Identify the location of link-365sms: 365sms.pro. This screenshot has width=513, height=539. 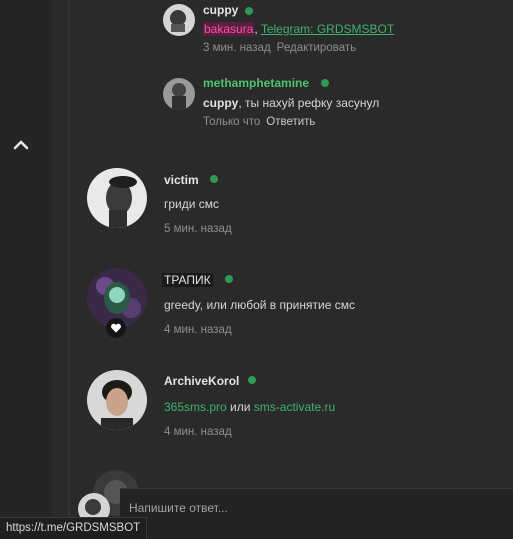
(195, 407).